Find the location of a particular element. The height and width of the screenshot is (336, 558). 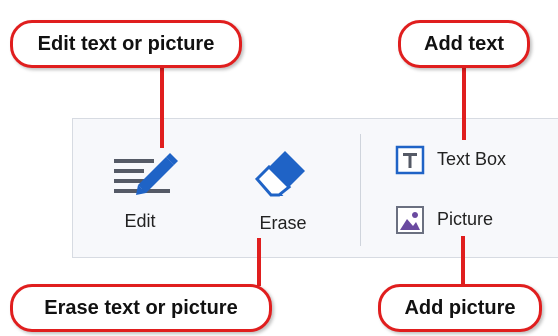

add-picture-callout: Add picture is located at coordinates (460, 308).